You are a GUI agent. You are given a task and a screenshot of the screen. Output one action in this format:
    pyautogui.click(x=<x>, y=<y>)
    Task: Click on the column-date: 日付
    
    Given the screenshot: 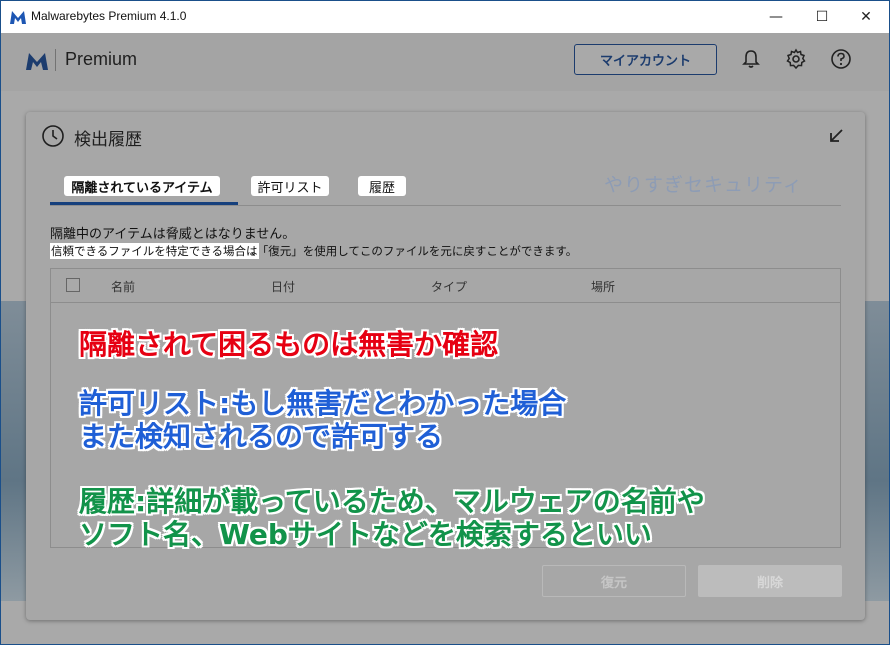 What is the action you would take?
    pyautogui.click(x=283, y=286)
    